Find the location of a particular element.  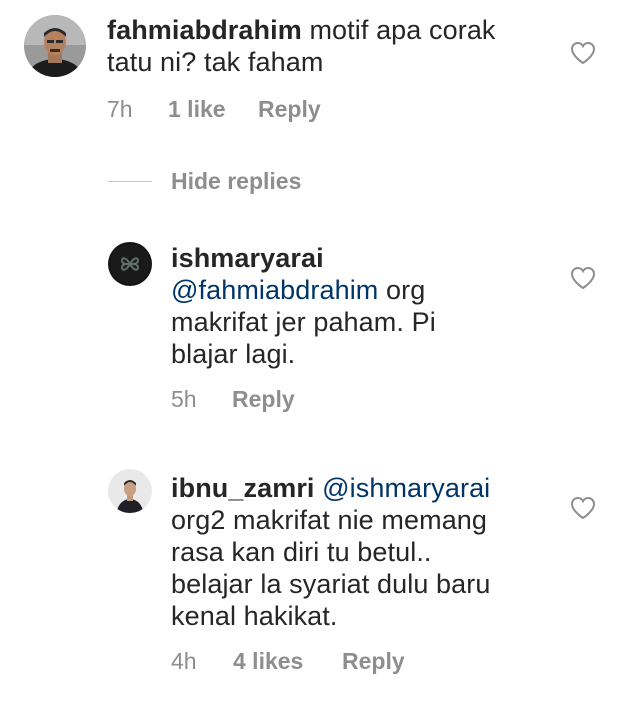

mention-link: @fahmiabdrahim is located at coordinates (274, 290).